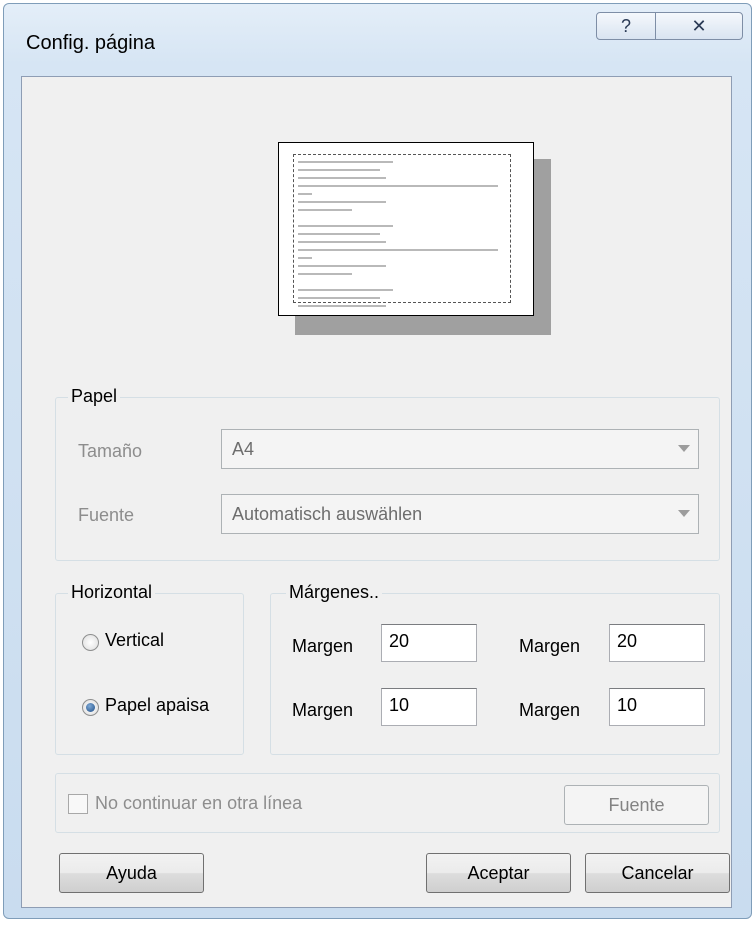  I want to click on orientation-group, so click(149, 674).